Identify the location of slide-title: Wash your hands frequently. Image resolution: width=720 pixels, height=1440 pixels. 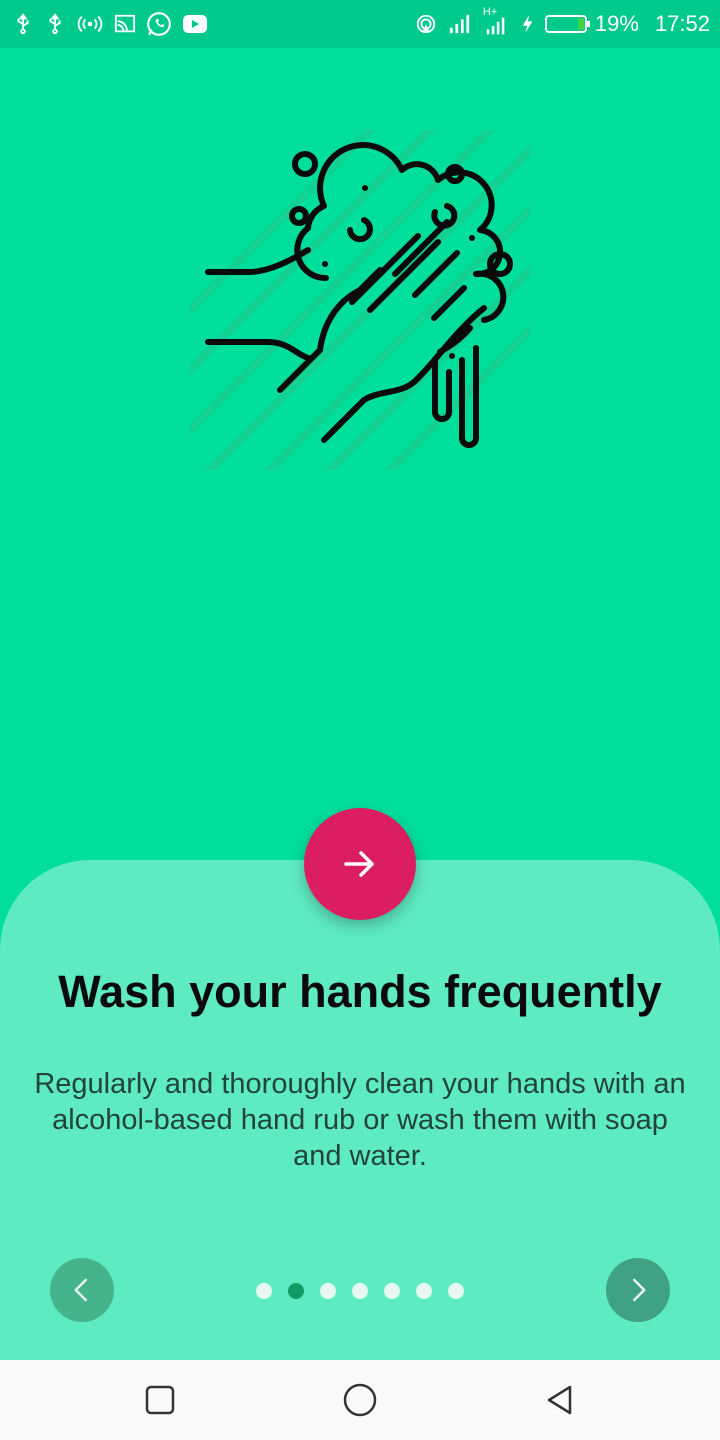
(360, 991).